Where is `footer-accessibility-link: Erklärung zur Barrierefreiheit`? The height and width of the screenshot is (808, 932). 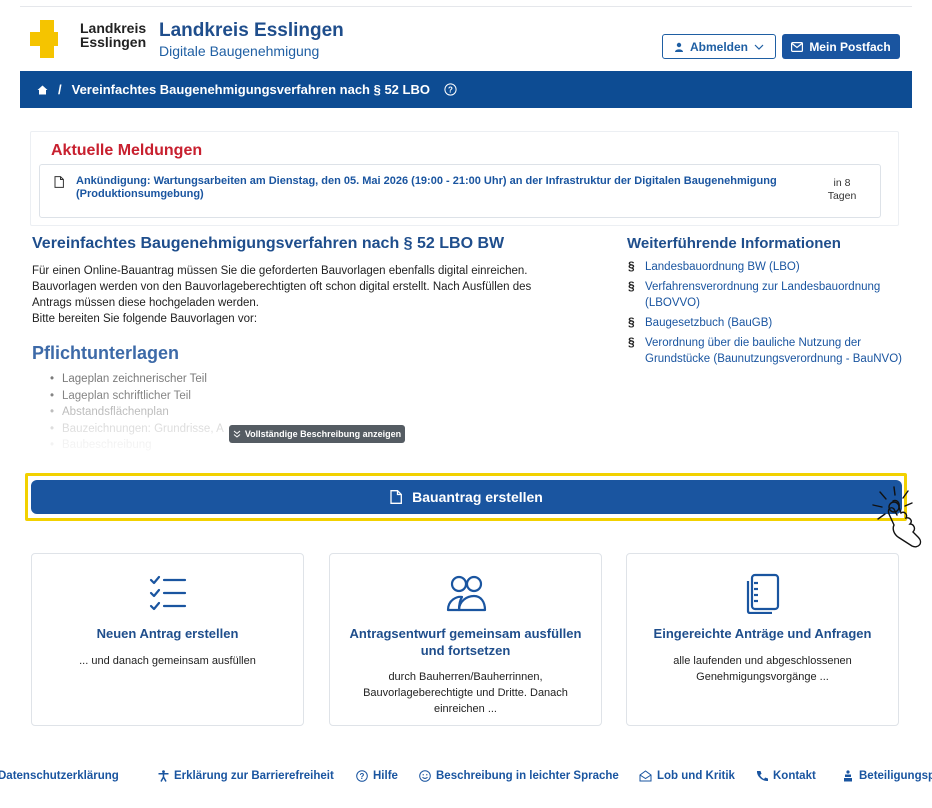
footer-accessibility-link: Erklärung zur Barrierefreiheit is located at coordinates (246, 776).